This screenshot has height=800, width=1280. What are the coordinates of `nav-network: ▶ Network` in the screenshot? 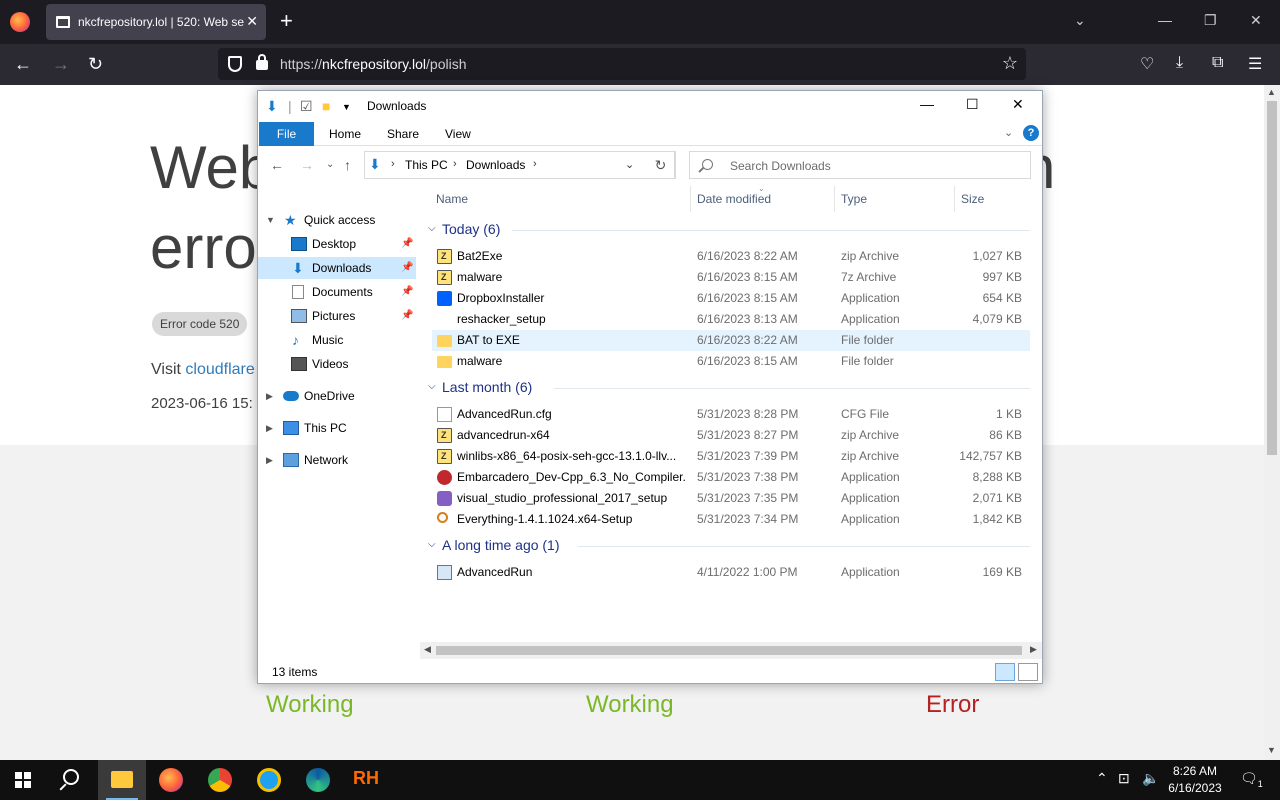 It's located at (337, 460).